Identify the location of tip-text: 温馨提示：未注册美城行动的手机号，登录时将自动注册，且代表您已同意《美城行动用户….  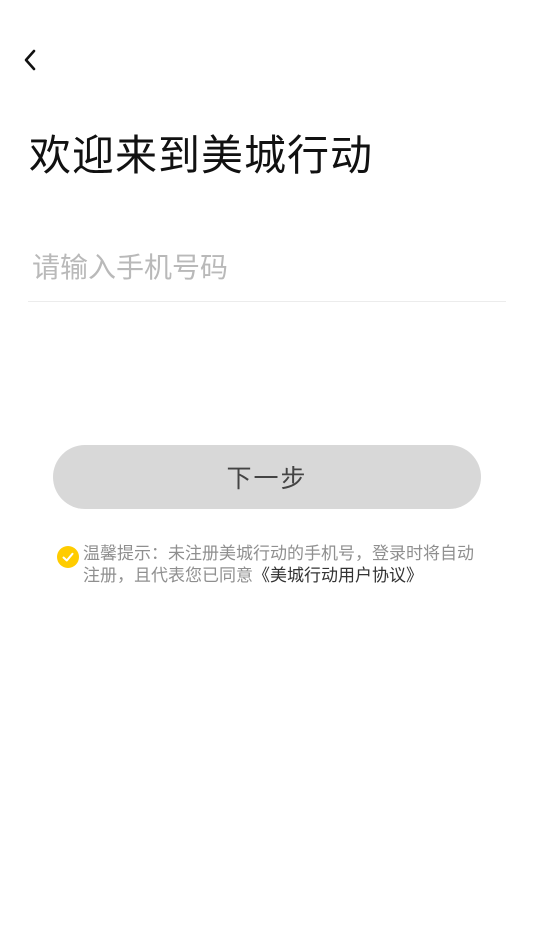
(280, 565).